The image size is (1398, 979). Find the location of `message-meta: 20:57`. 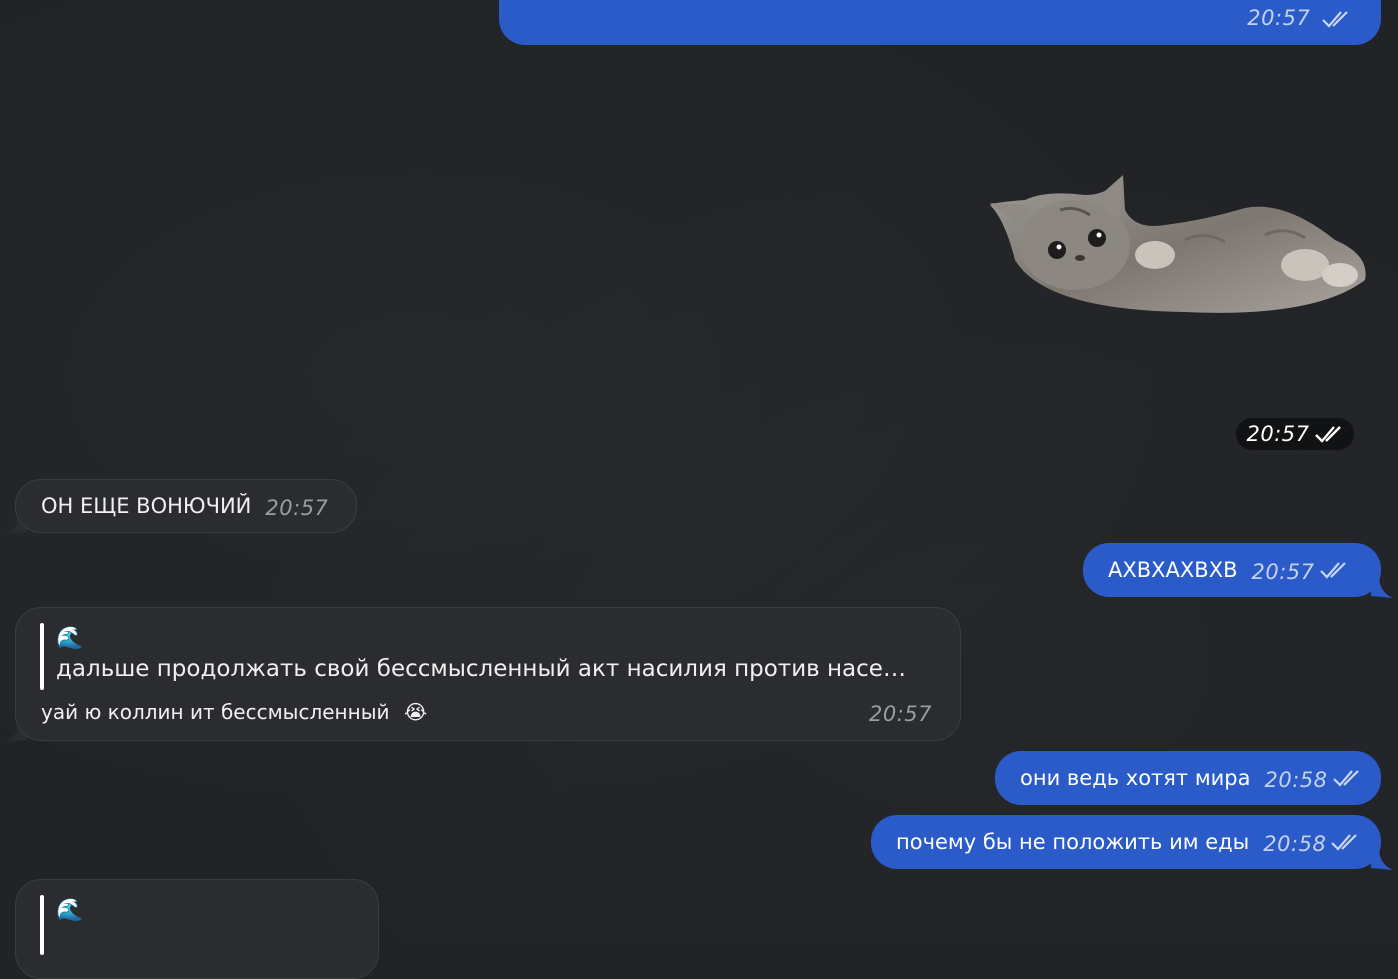

message-meta: 20:57 is located at coordinates (1299, 18).